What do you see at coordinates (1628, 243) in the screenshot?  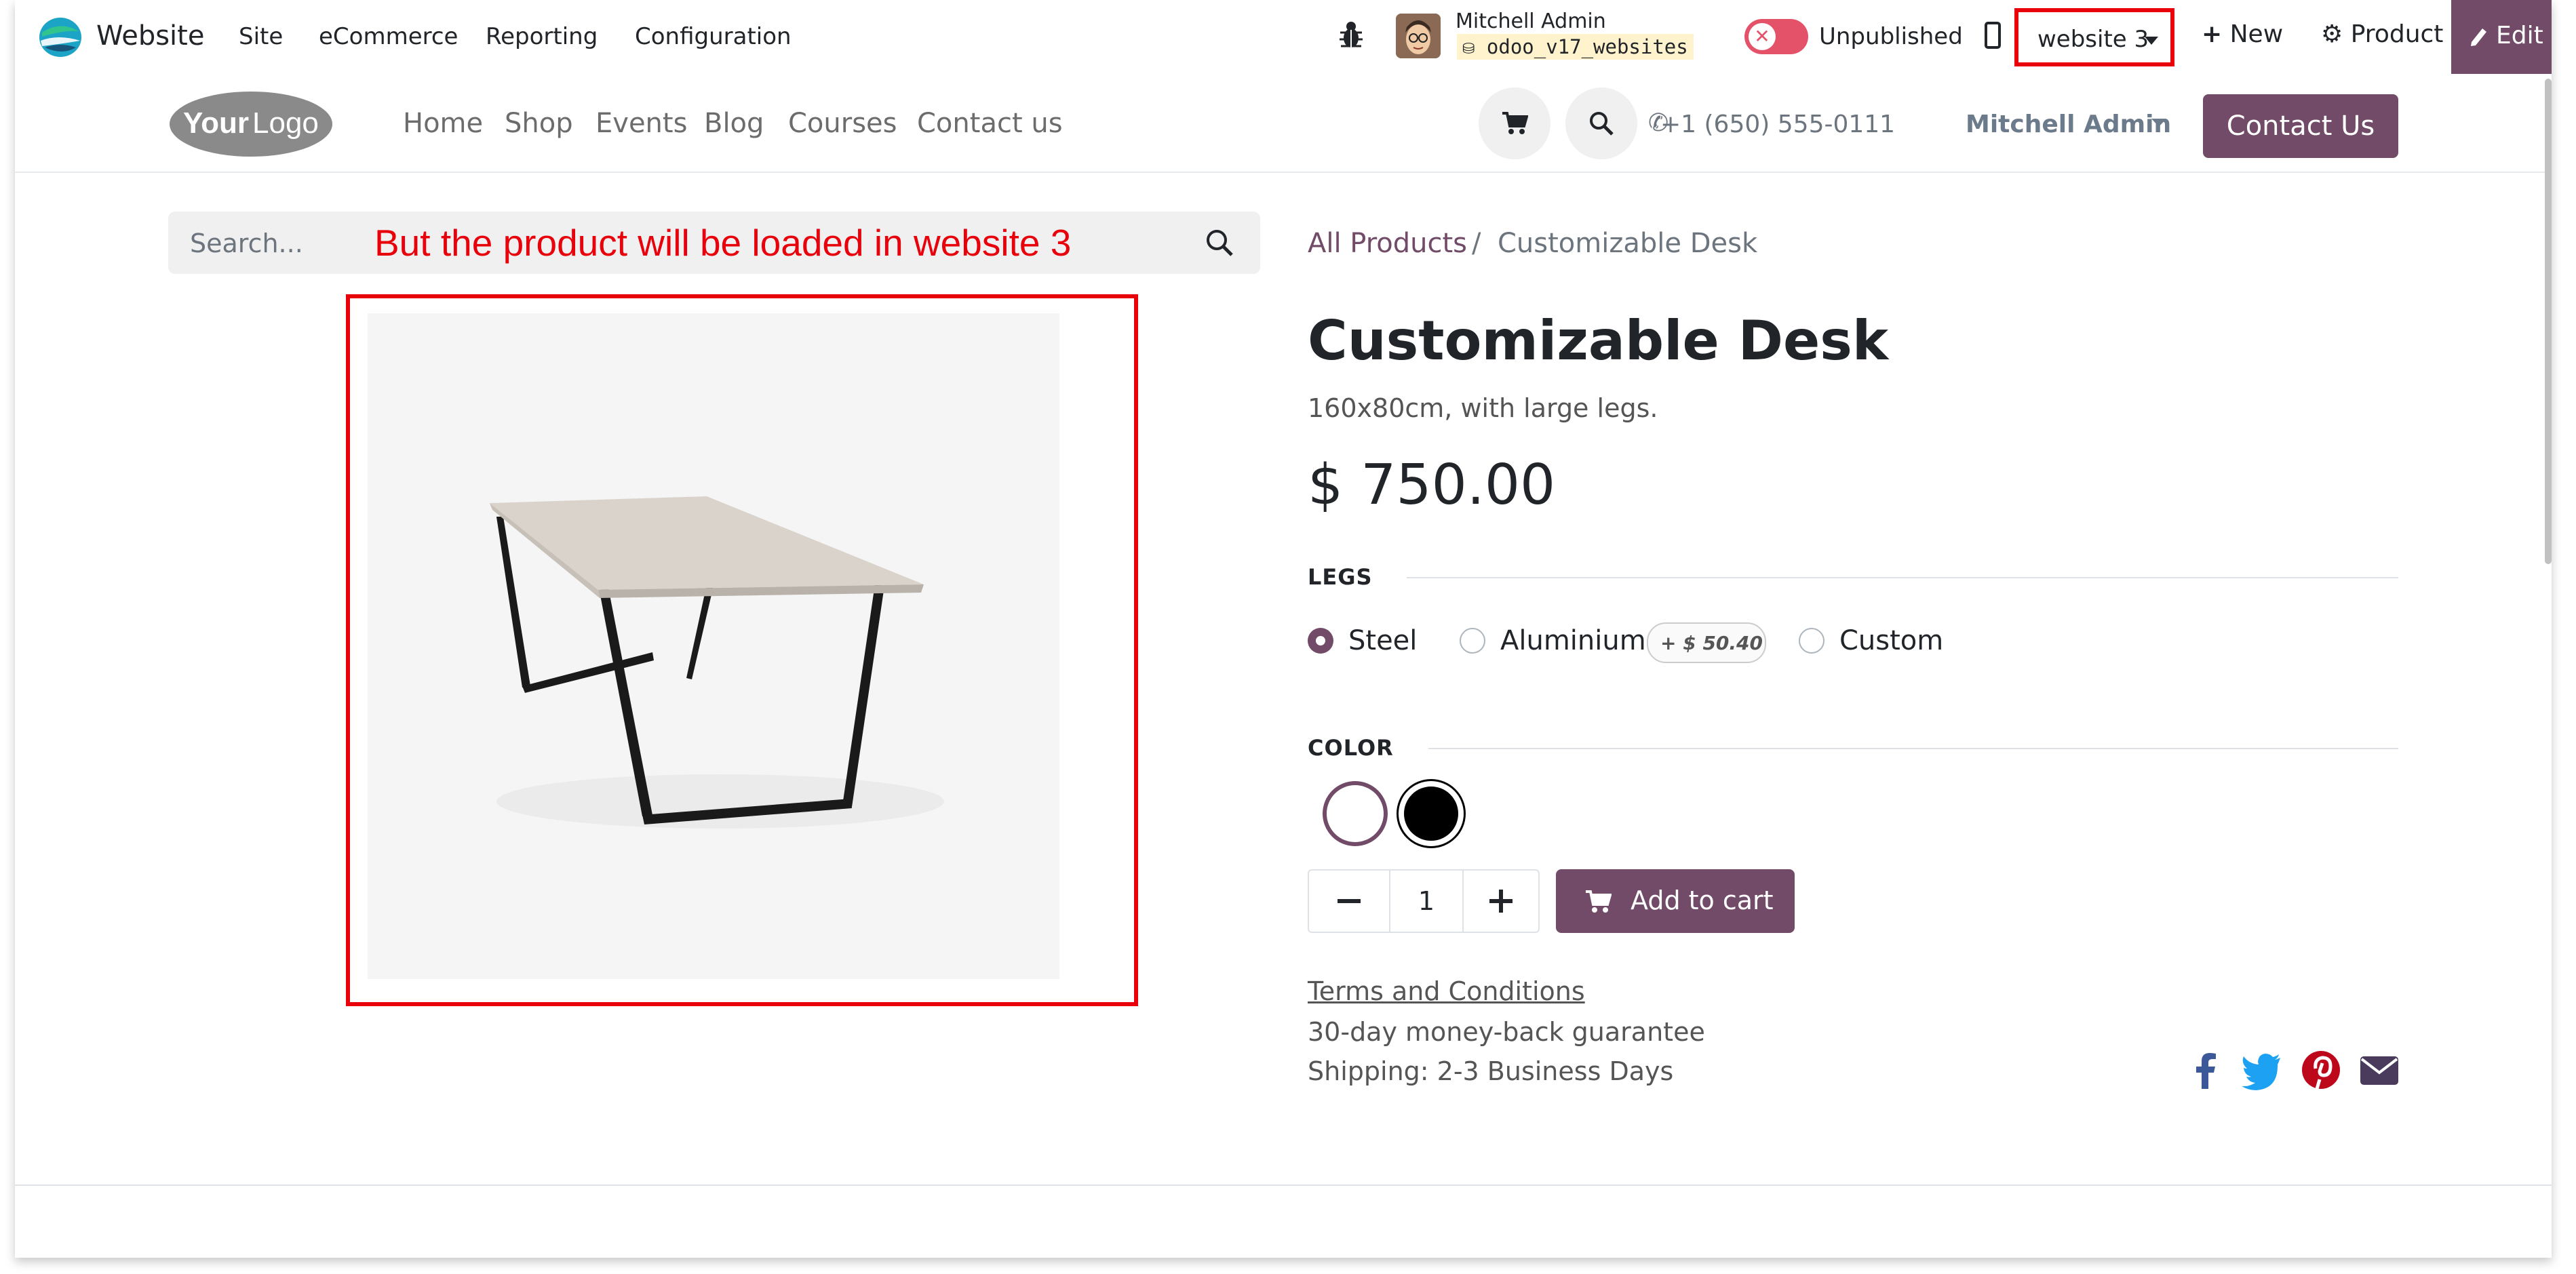 I see `breadcrumb-current: Customizable Desk` at bounding box center [1628, 243].